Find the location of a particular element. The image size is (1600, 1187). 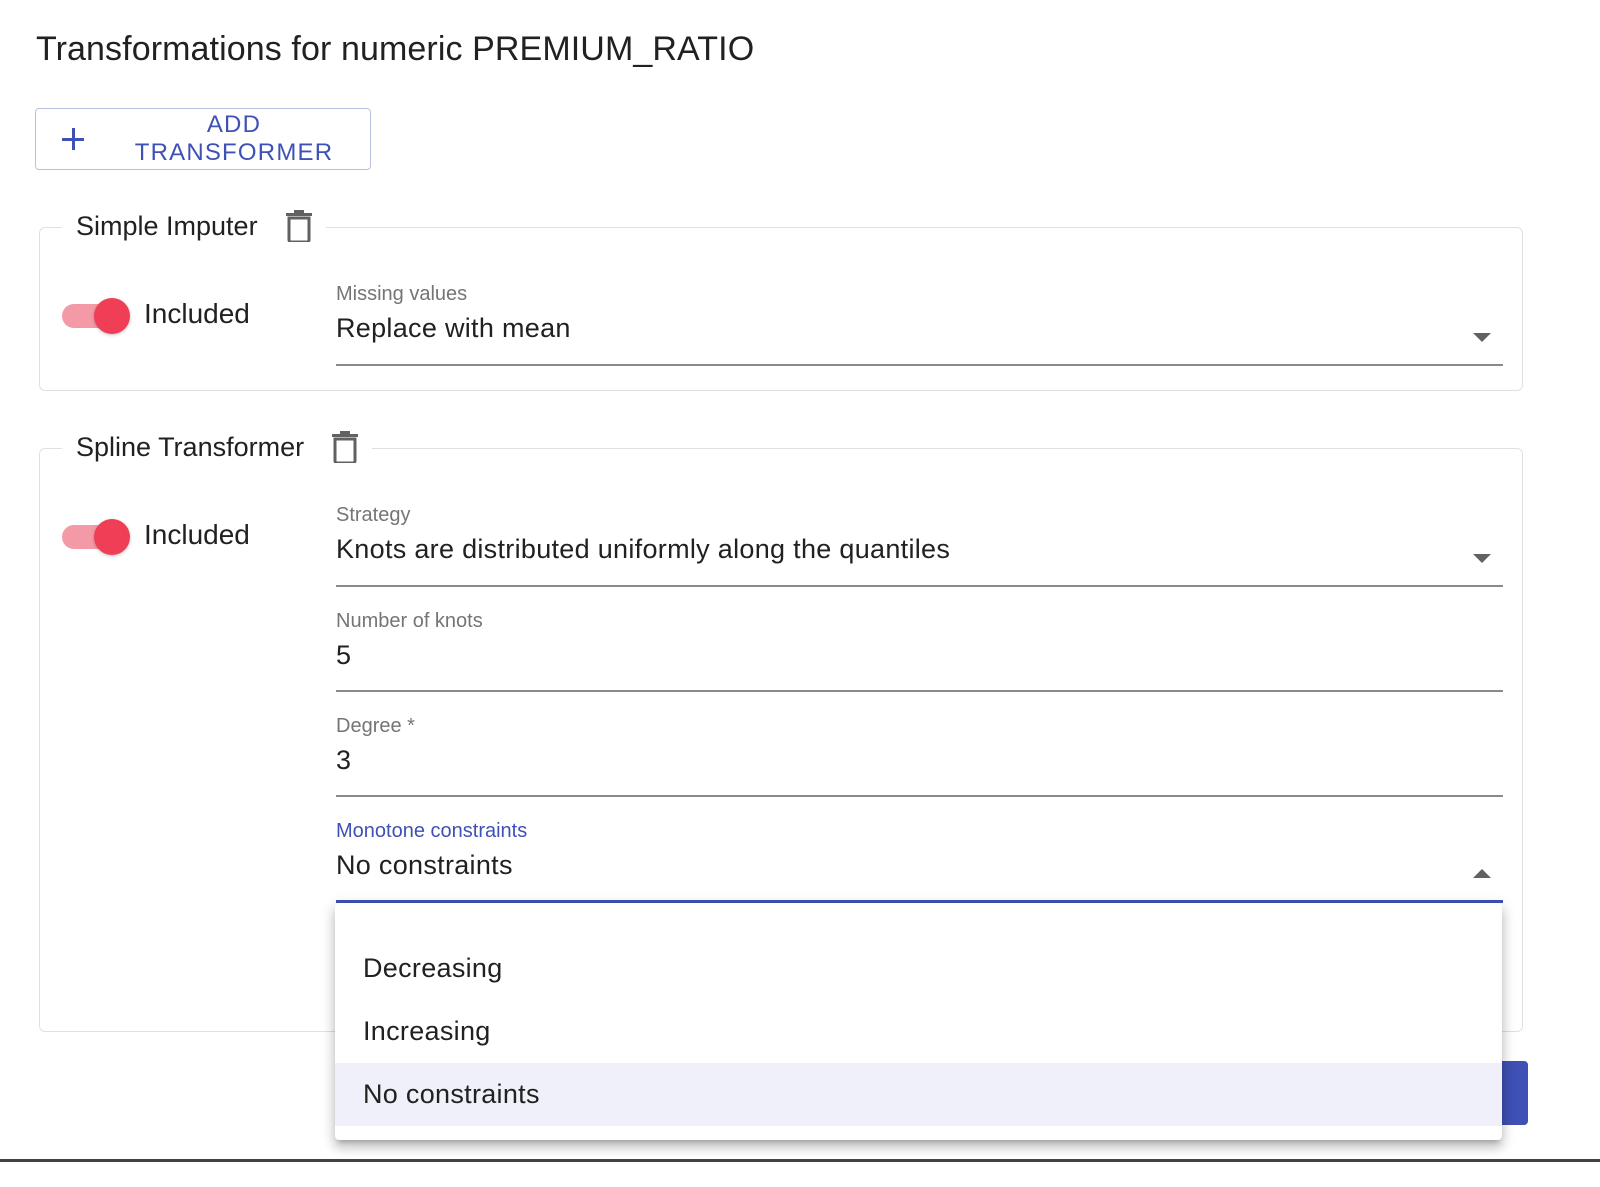

simple-imputer-legend: Simple Imputer is located at coordinates (194, 226).